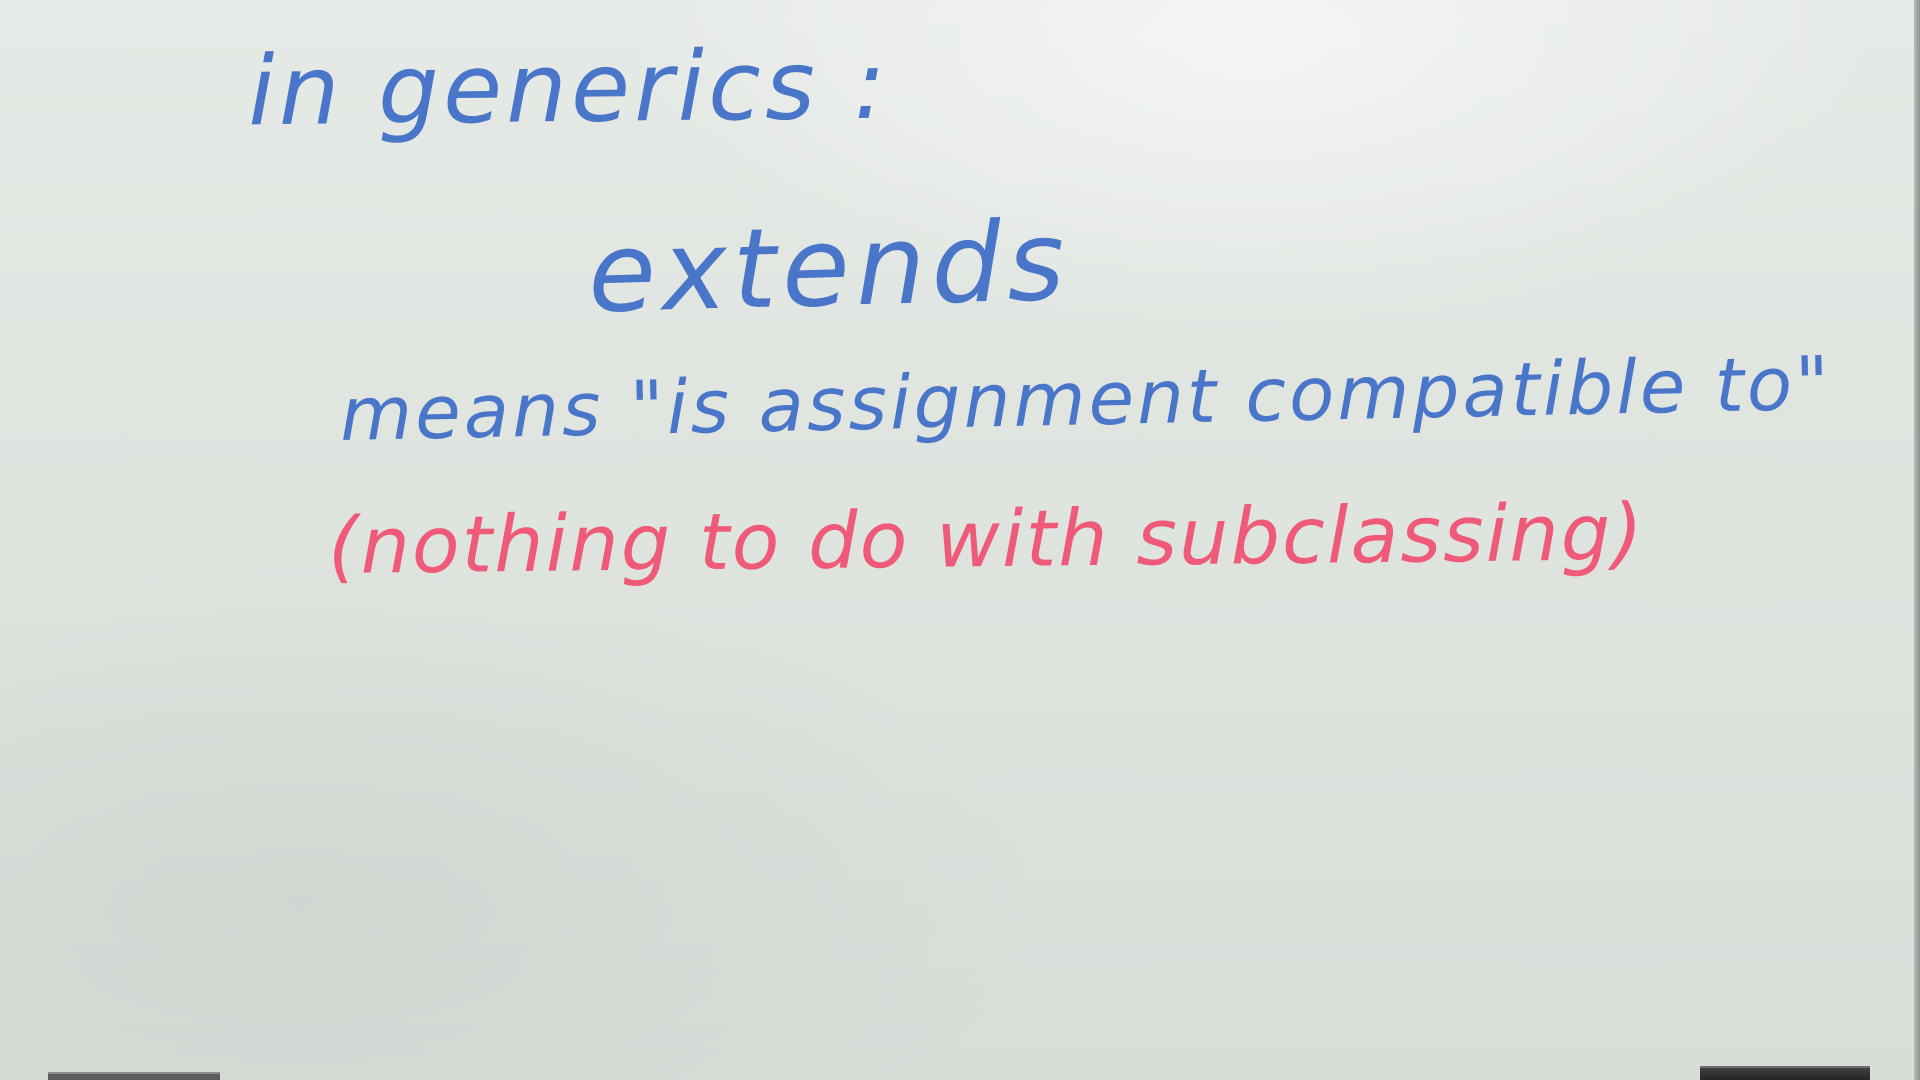 The height and width of the screenshot is (1080, 1920). I want to click on marker-tray-right, so click(1785, 1073).